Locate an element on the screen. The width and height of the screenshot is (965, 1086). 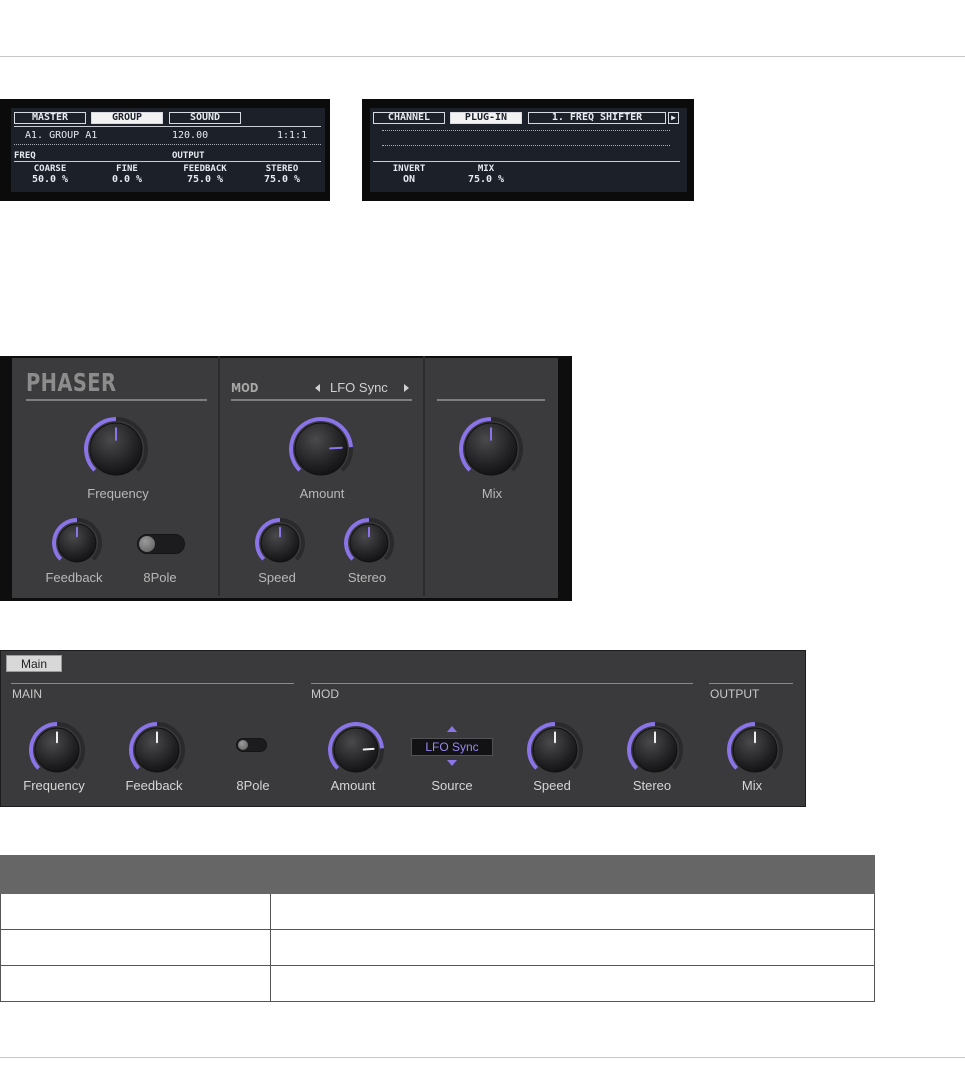
param-value-invert: ON is located at coordinates (409, 179).